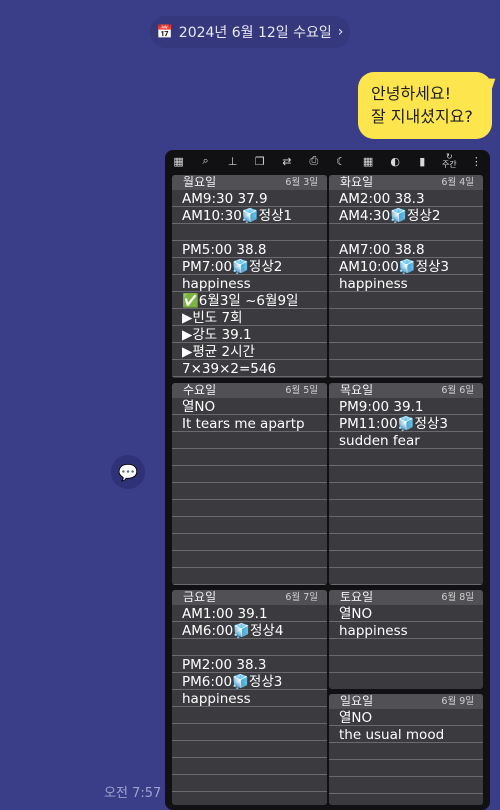 This screenshot has width=500, height=810. I want to click on entry-line: sudden fear, so click(379, 441).